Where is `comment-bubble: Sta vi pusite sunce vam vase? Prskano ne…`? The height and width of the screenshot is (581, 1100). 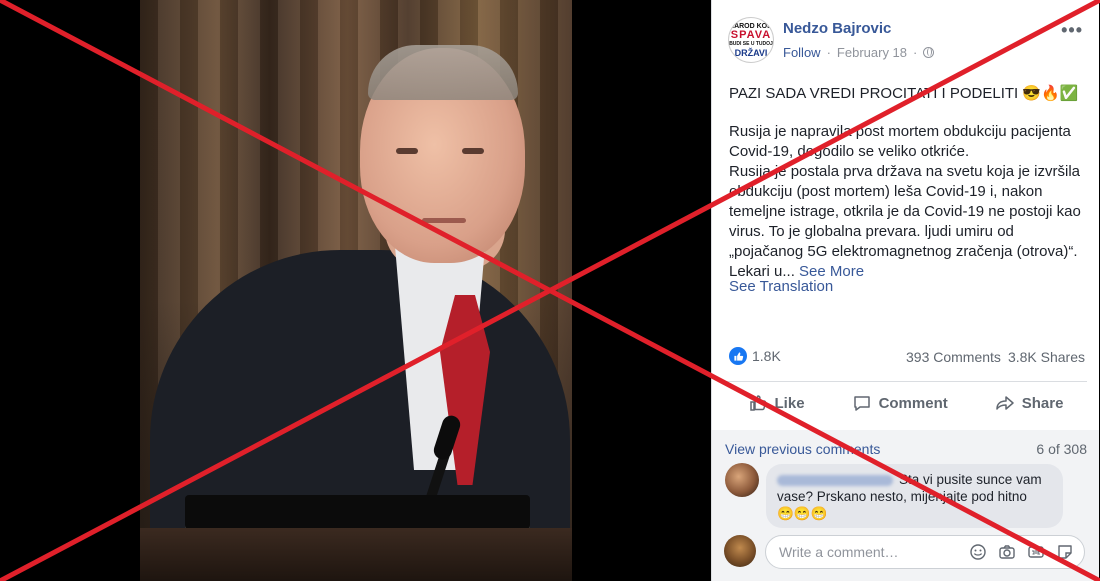
comment-bubble: Sta vi pusite sunce vam vase? Prskano ne… is located at coordinates (914, 496).